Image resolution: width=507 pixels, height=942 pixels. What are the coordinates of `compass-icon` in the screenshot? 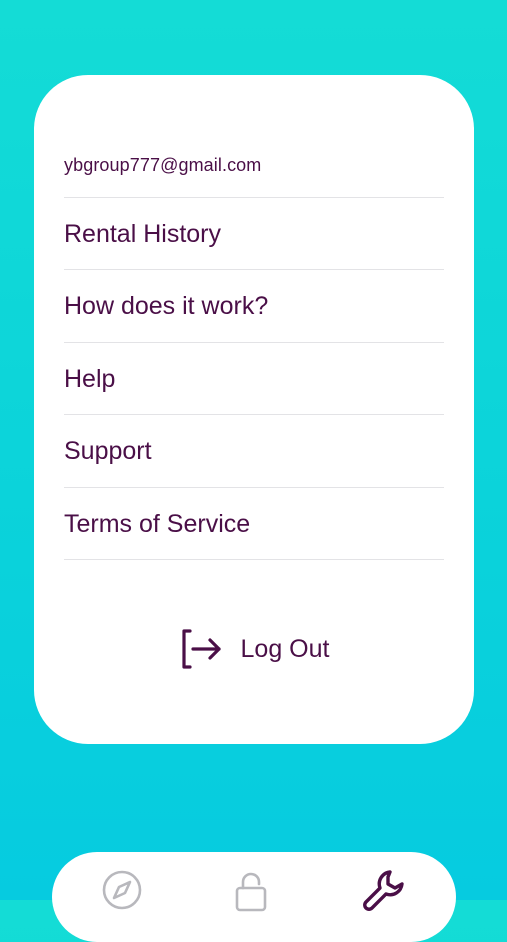 It's located at (122, 892).